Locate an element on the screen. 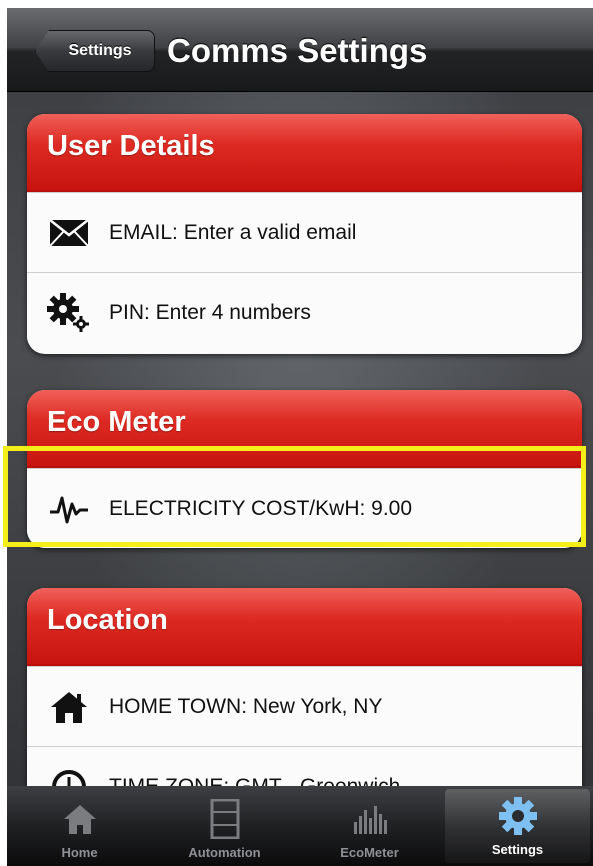 Image resolution: width=593 pixels, height=866 pixels. email-row: EMAIL: Enter a valid email is located at coordinates (304, 232).